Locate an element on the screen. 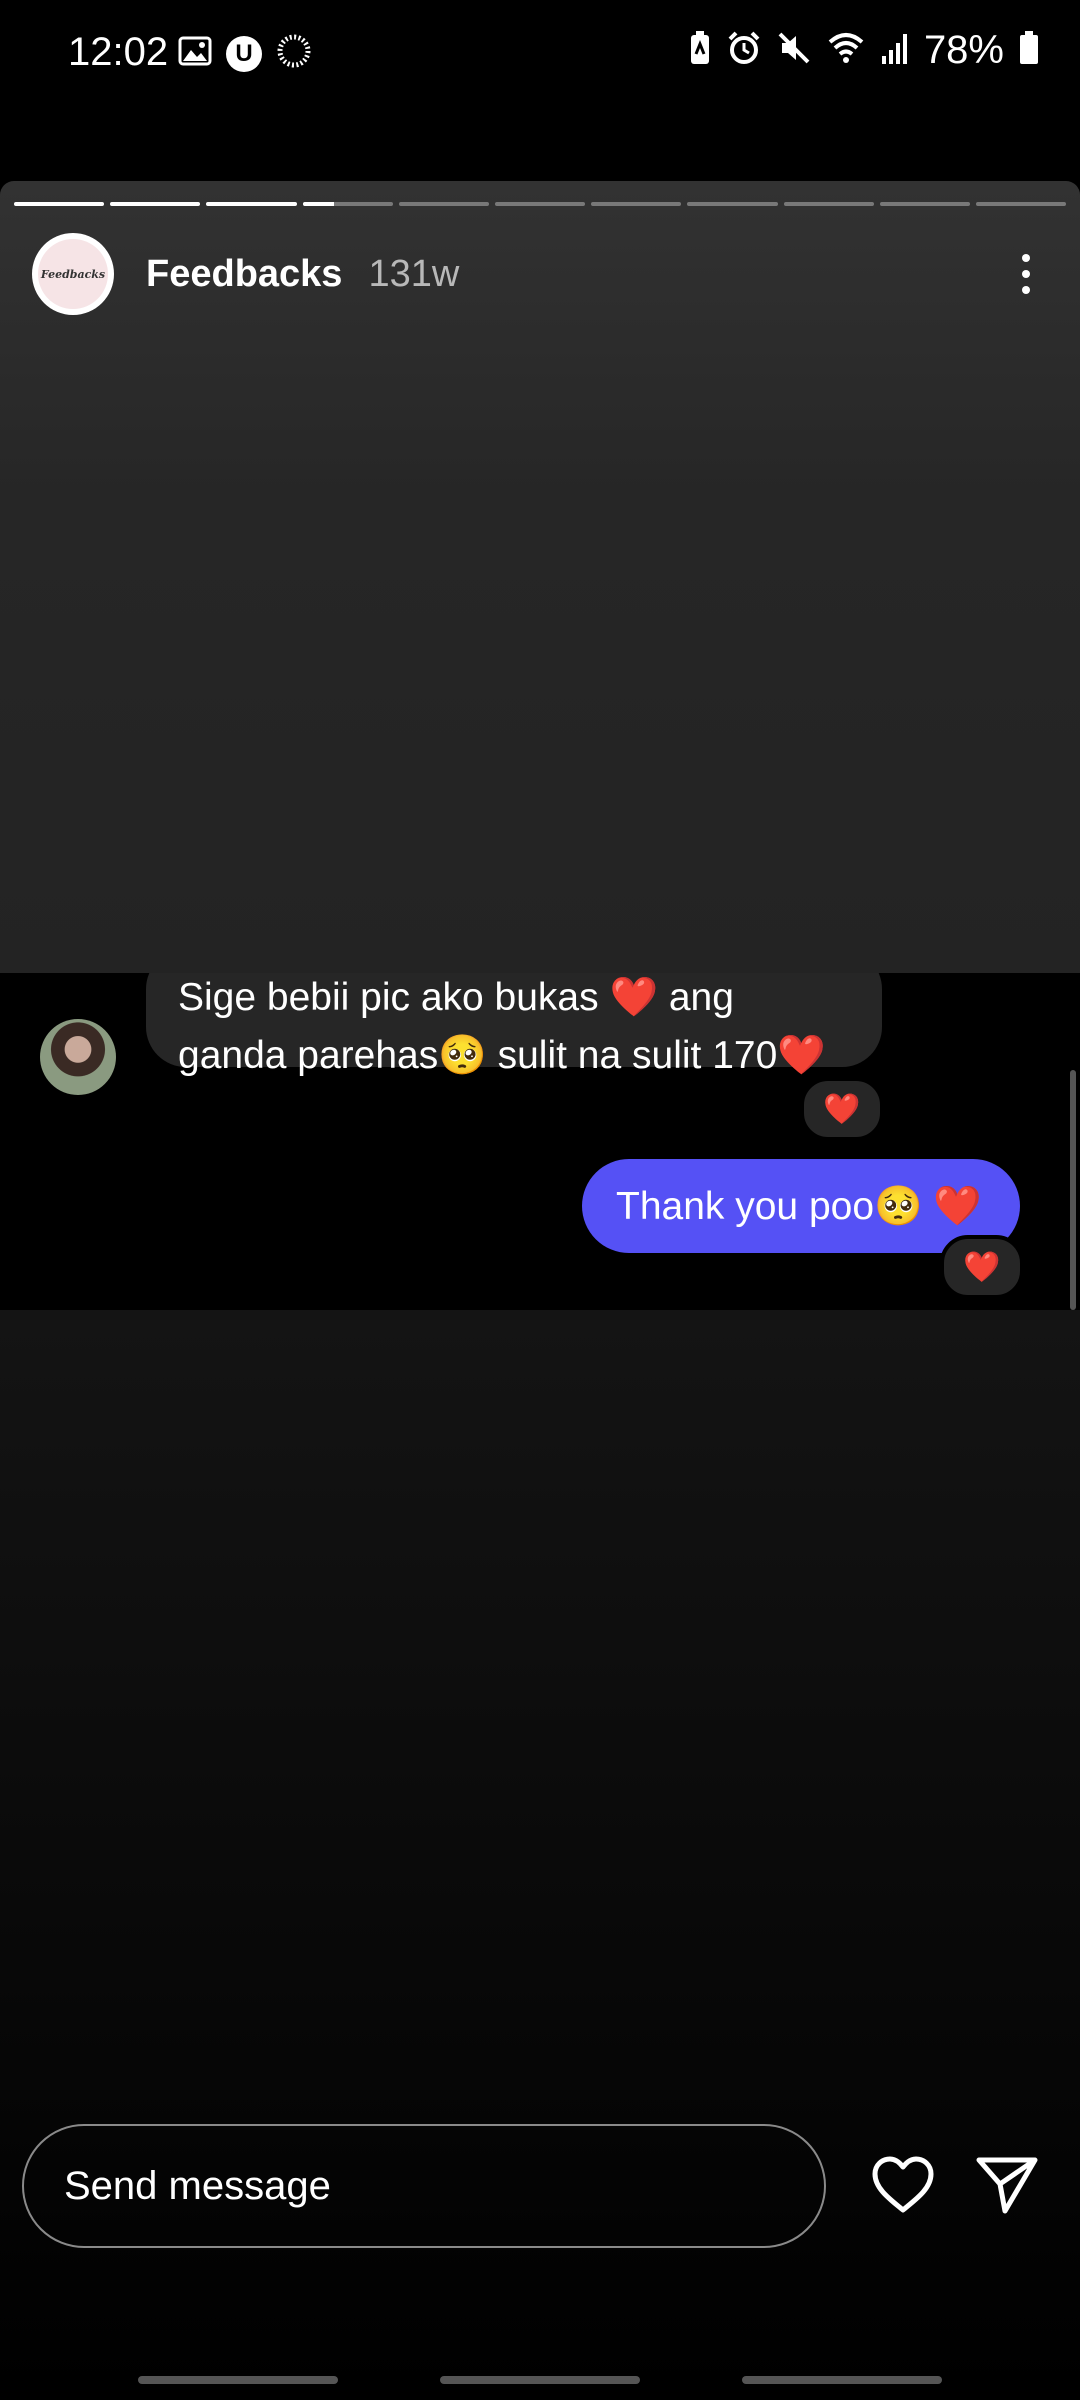  status-right-icons: 78% is located at coordinates (864, 50).